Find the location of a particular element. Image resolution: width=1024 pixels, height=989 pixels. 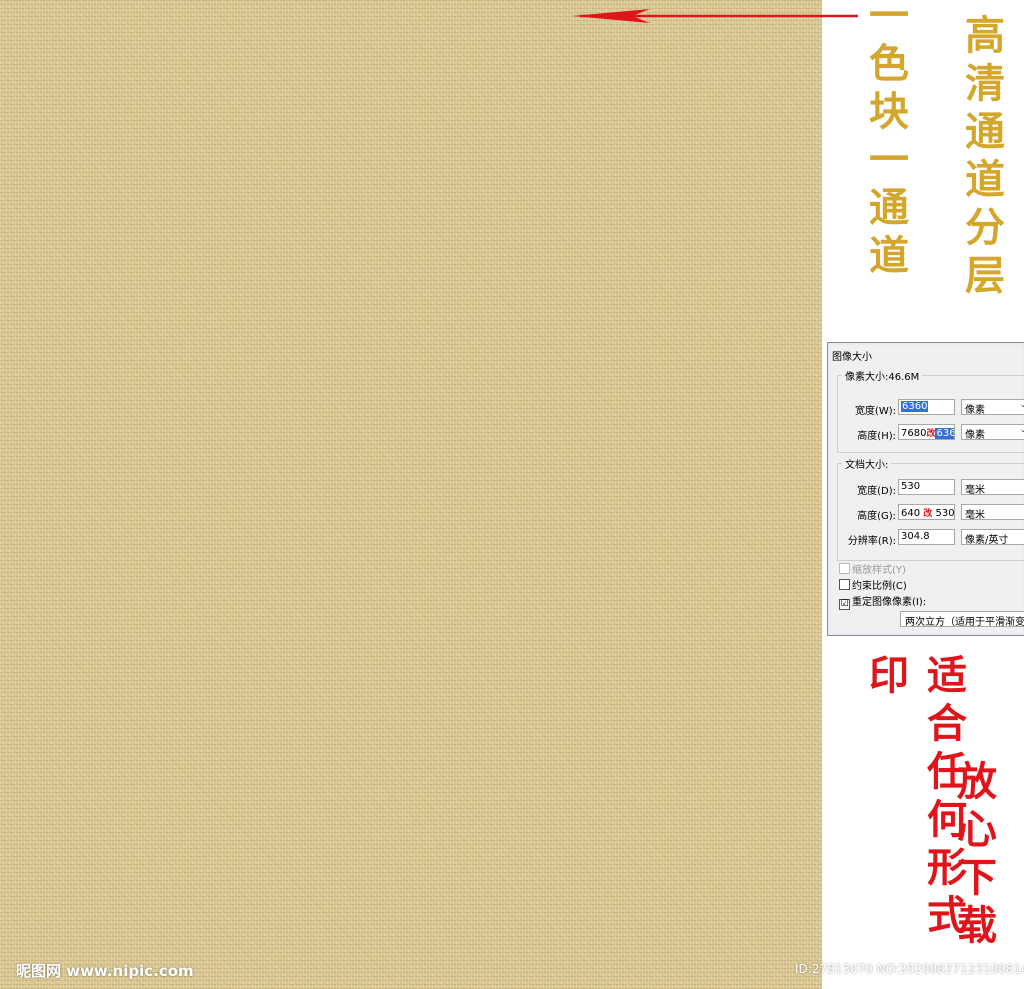

constrain-proportions-label: 约束比例(C) is located at coordinates (879, 586).